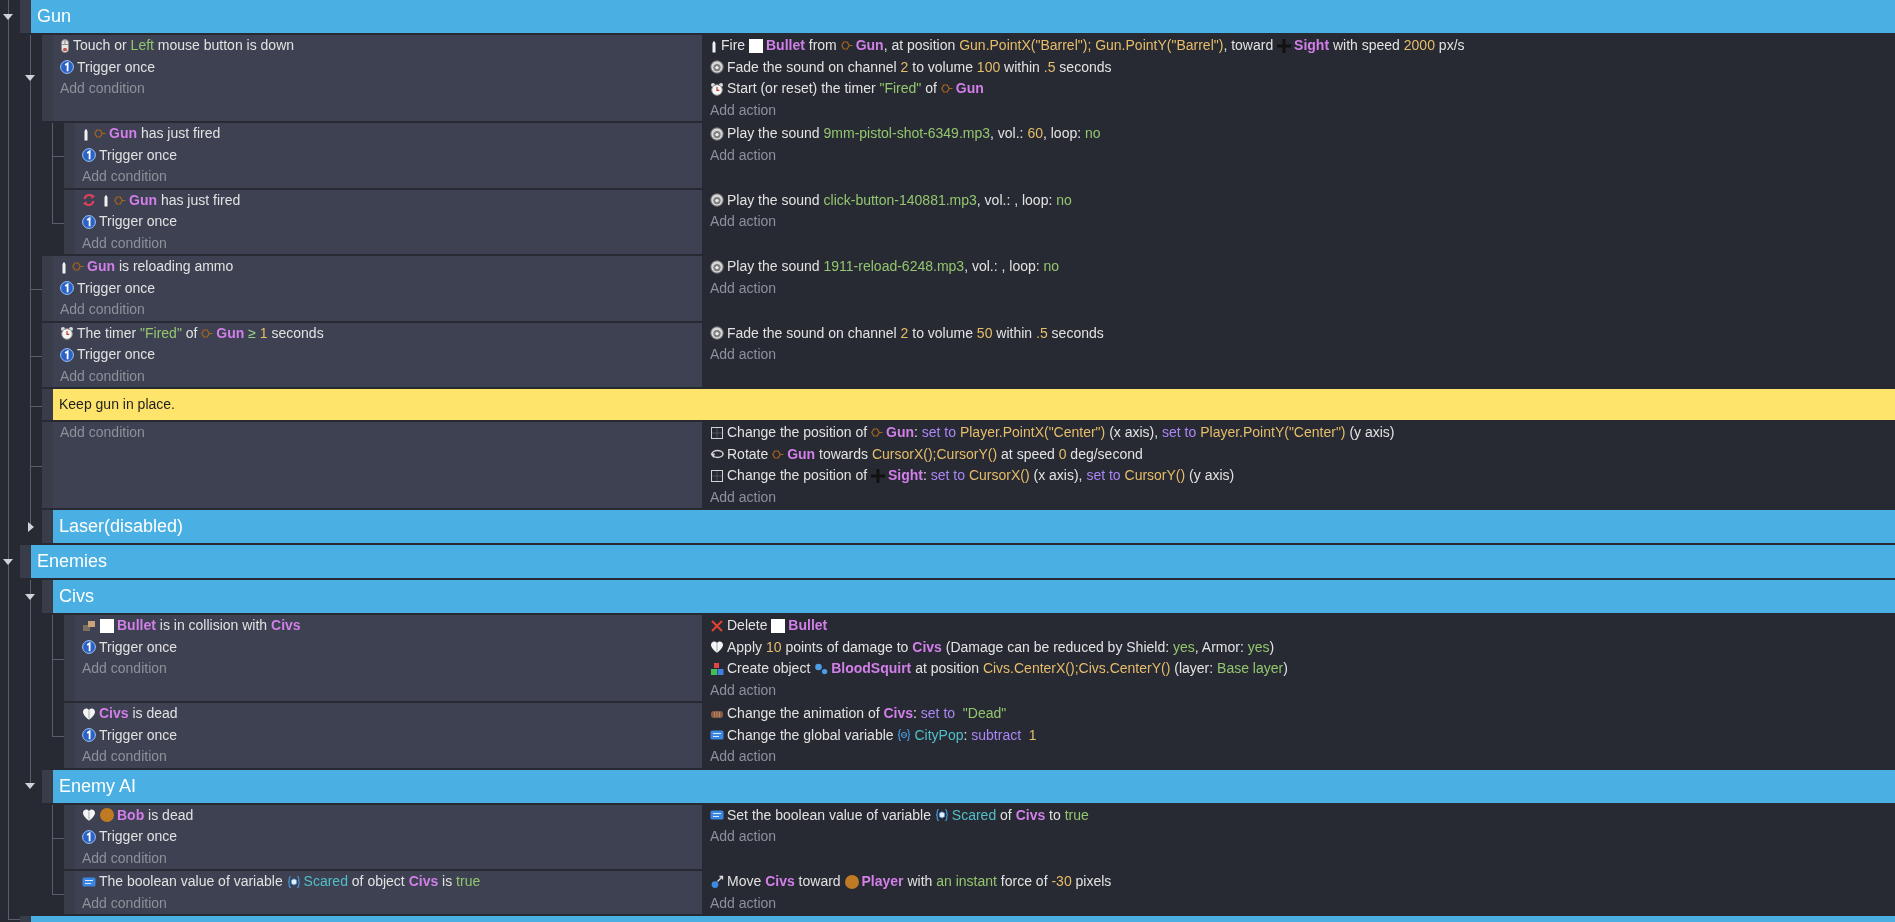 This screenshot has height=922, width=1895. What do you see at coordinates (1299, 669) in the screenshot?
I see `action: Create object BloodSquirt at position Civs.CenterX();Civs.CenterY() (layer: Base layer)` at bounding box center [1299, 669].